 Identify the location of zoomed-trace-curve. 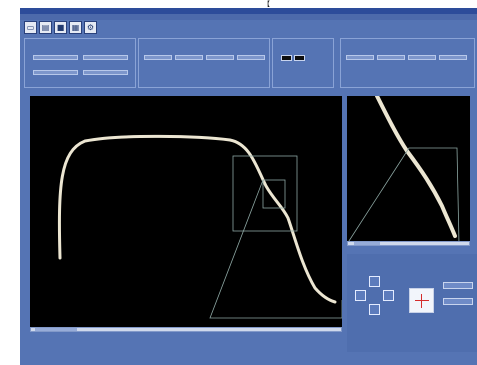
(416, 167).